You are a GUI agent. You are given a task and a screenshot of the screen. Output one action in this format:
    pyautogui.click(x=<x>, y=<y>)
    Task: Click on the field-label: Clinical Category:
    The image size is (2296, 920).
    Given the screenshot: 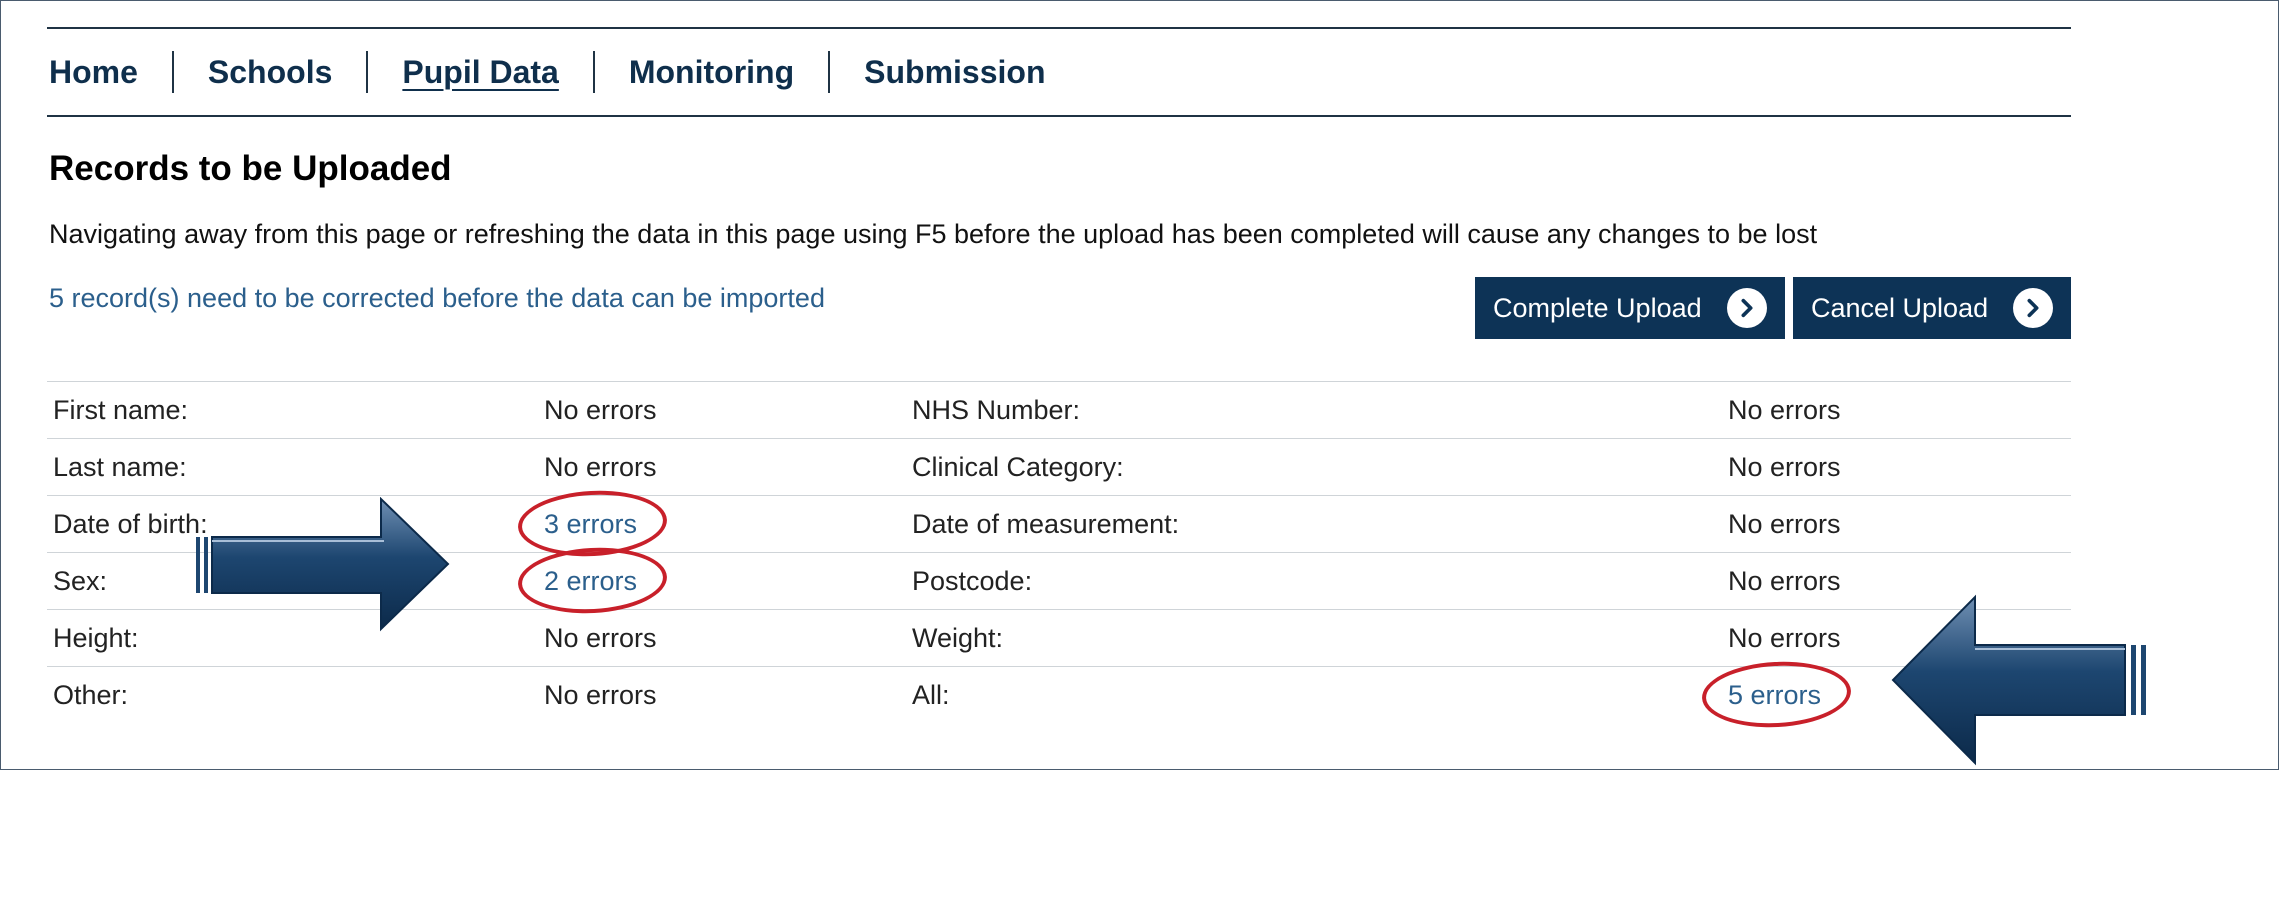 What is the action you would take?
    pyautogui.click(x=1018, y=466)
    